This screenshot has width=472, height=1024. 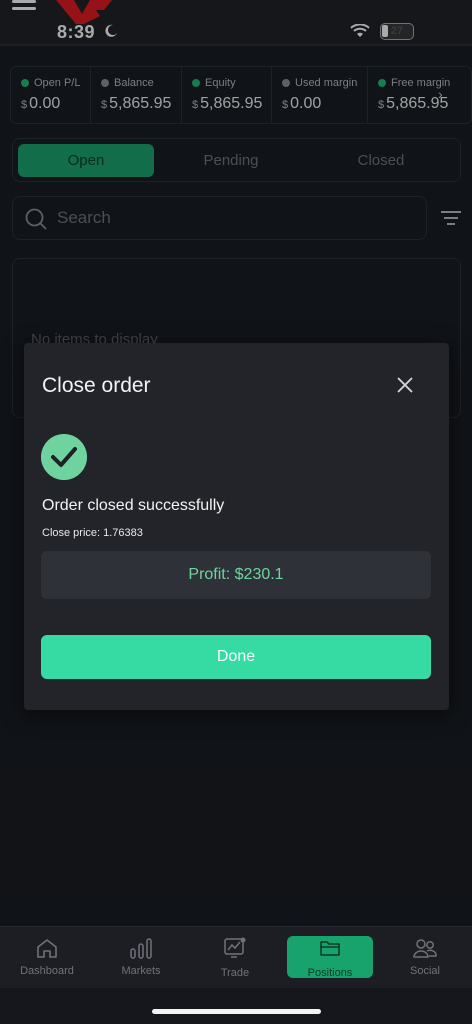 I want to click on nav-label: Dashboard, so click(x=47, y=971).